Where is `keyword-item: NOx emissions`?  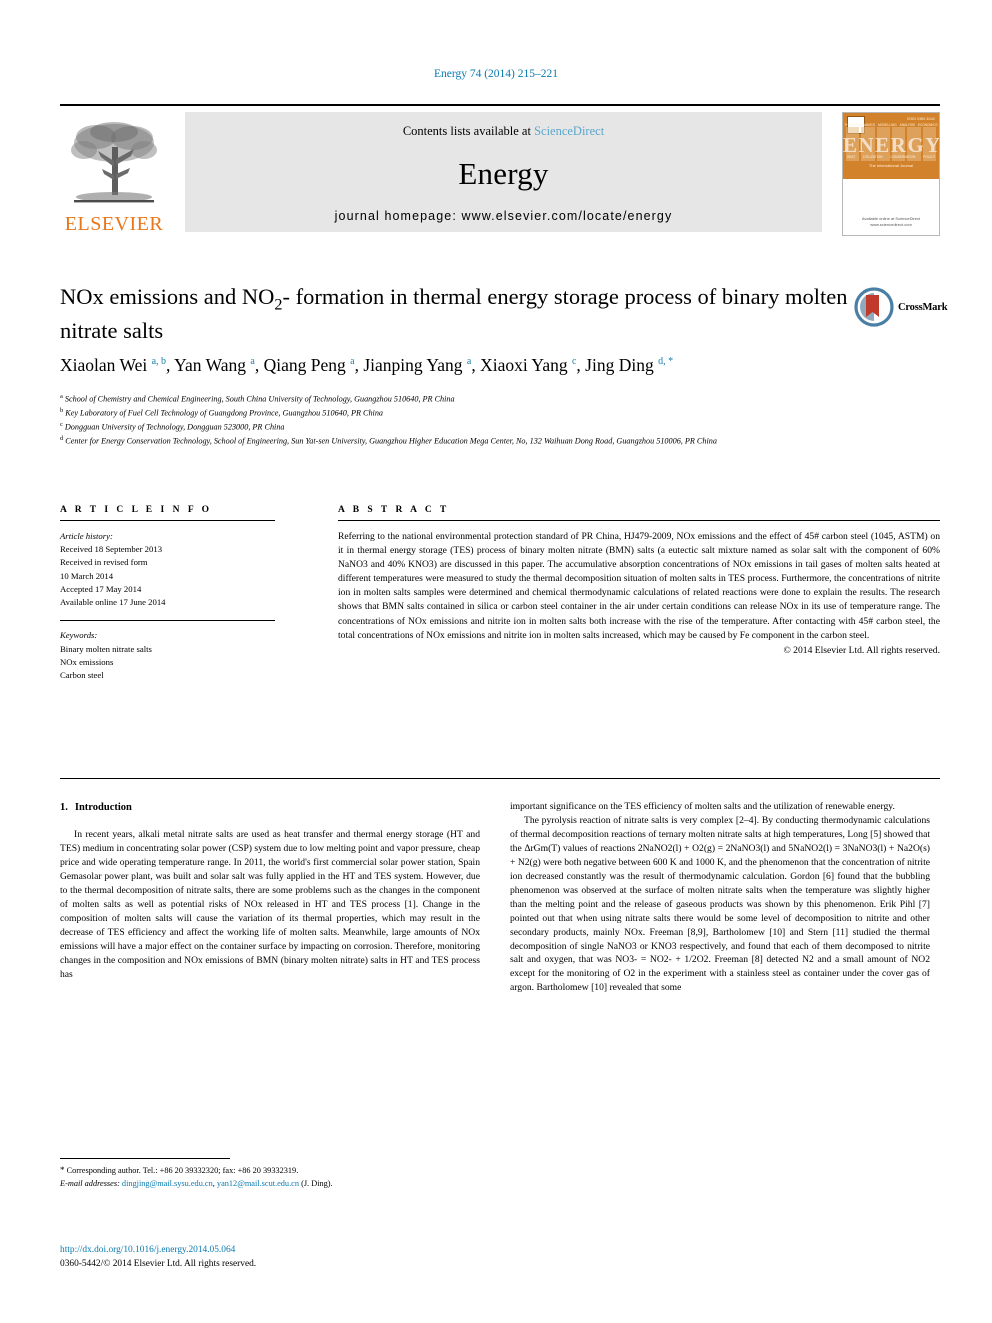 keyword-item: NOx emissions is located at coordinates (87, 661).